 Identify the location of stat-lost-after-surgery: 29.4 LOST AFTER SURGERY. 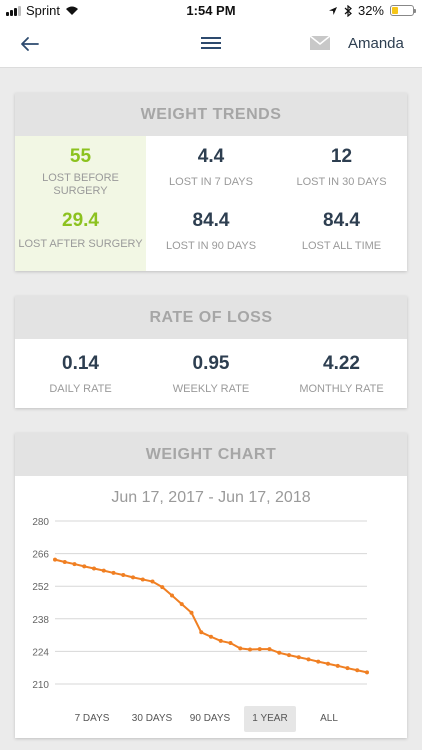
(80, 230).